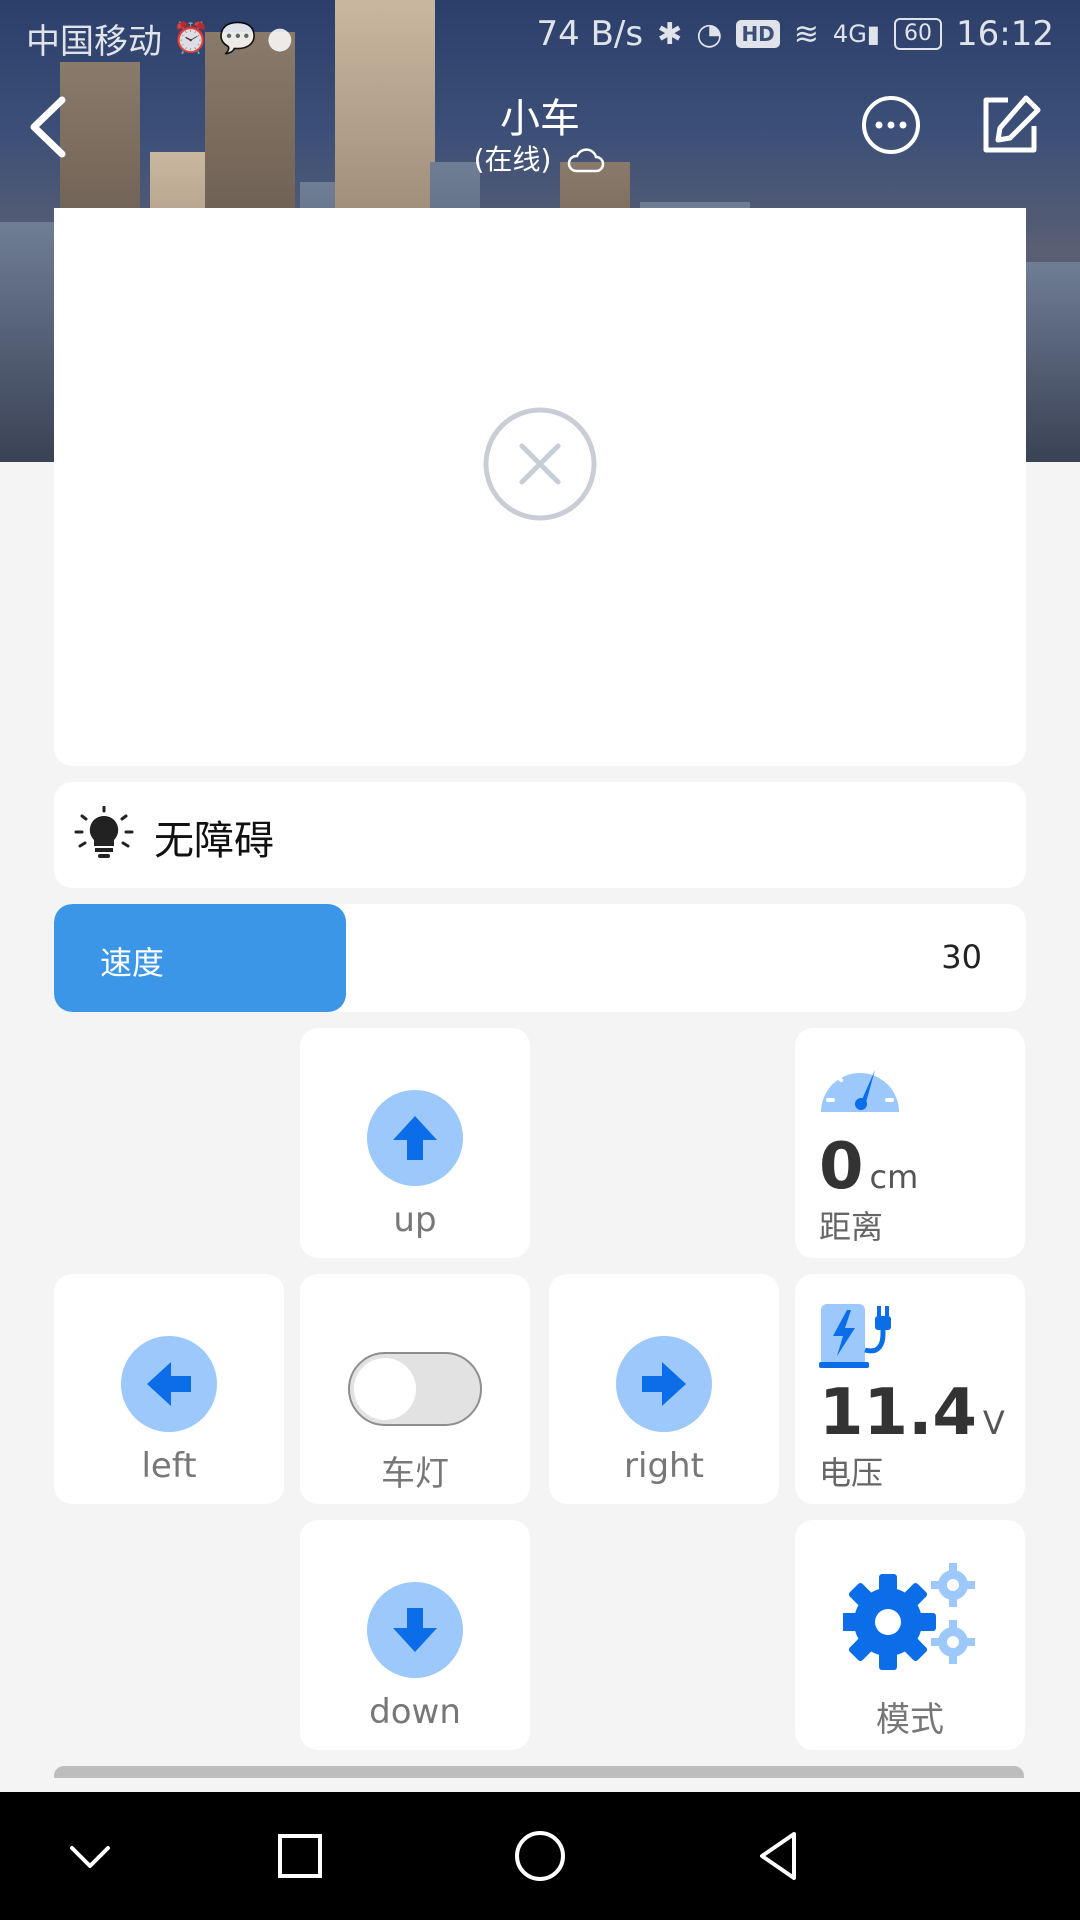 The width and height of the screenshot is (1080, 1920). What do you see at coordinates (540, 464) in the screenshot?
I see `error-icon` at bounding box center [540, 464].